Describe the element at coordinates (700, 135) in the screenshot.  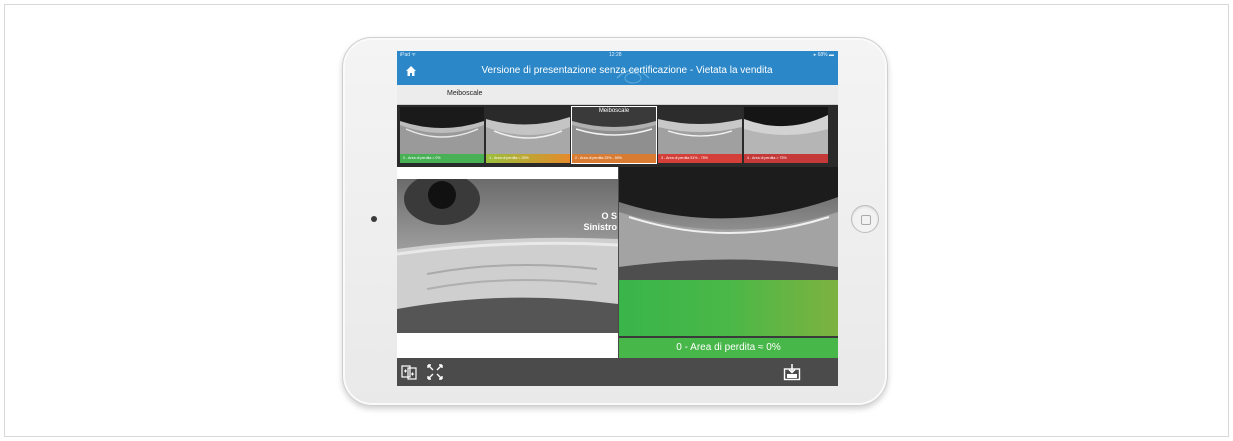
I see `grade-thumbnail: 3 - Area di perdita 51% - 75%` at that location.